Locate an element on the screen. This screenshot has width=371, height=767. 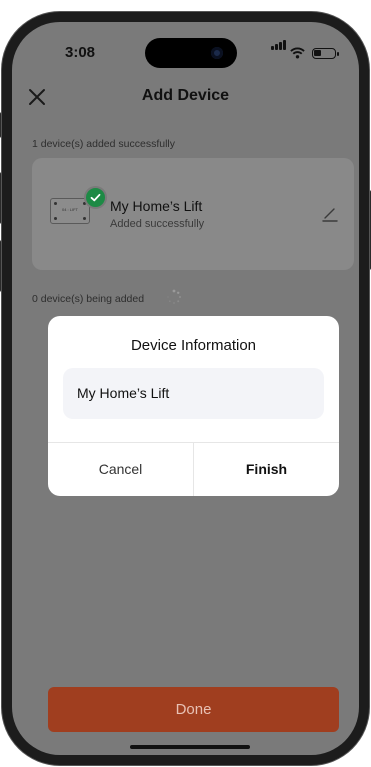
loading-spinner-icon is located at coordinates (174, 296).